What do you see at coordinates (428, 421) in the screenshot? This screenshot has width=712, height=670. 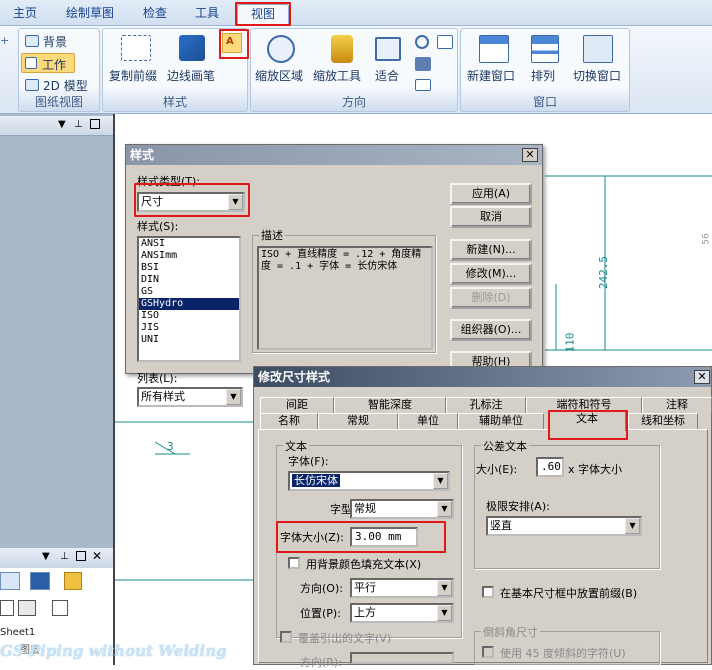 I see `tab-units: 单位` at bounding box center [428, 421].